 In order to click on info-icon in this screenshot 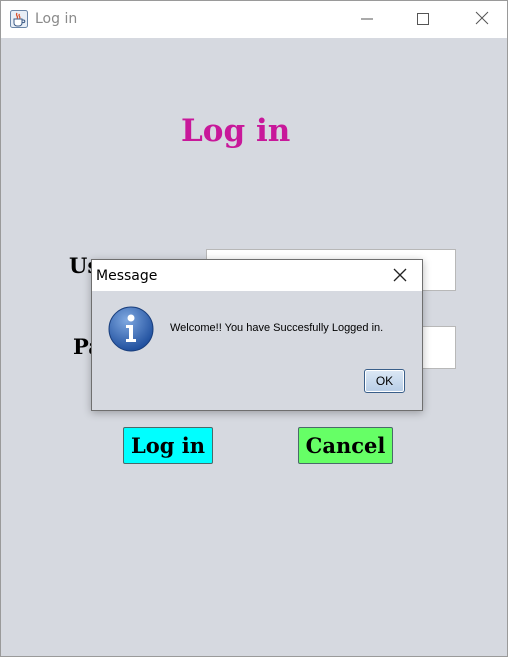, I will do `click(131, 329)`.